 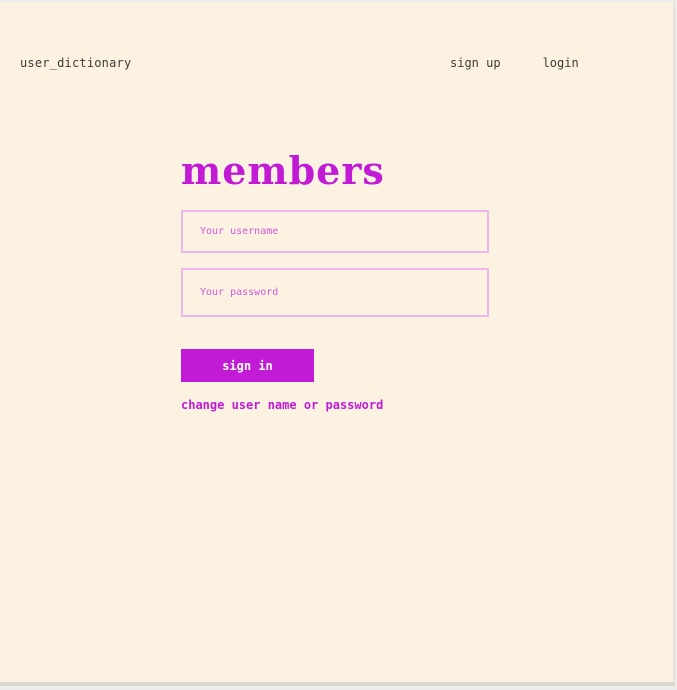 I want to click on sign-up-link: sign up, so click(x=475, y=63).